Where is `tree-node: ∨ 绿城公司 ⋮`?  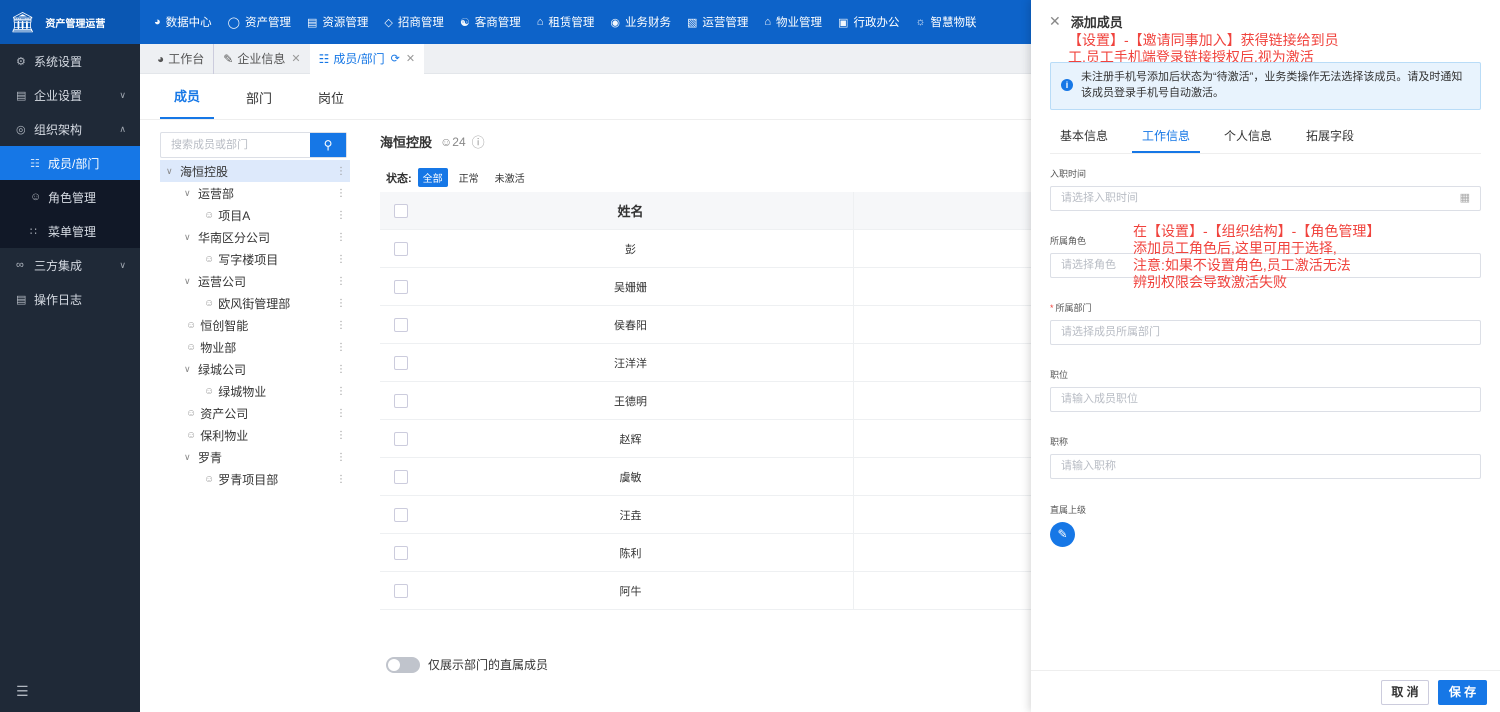 tree-node: ∨ 绿城公司 ⋮ is located at coordinates (255, 369).